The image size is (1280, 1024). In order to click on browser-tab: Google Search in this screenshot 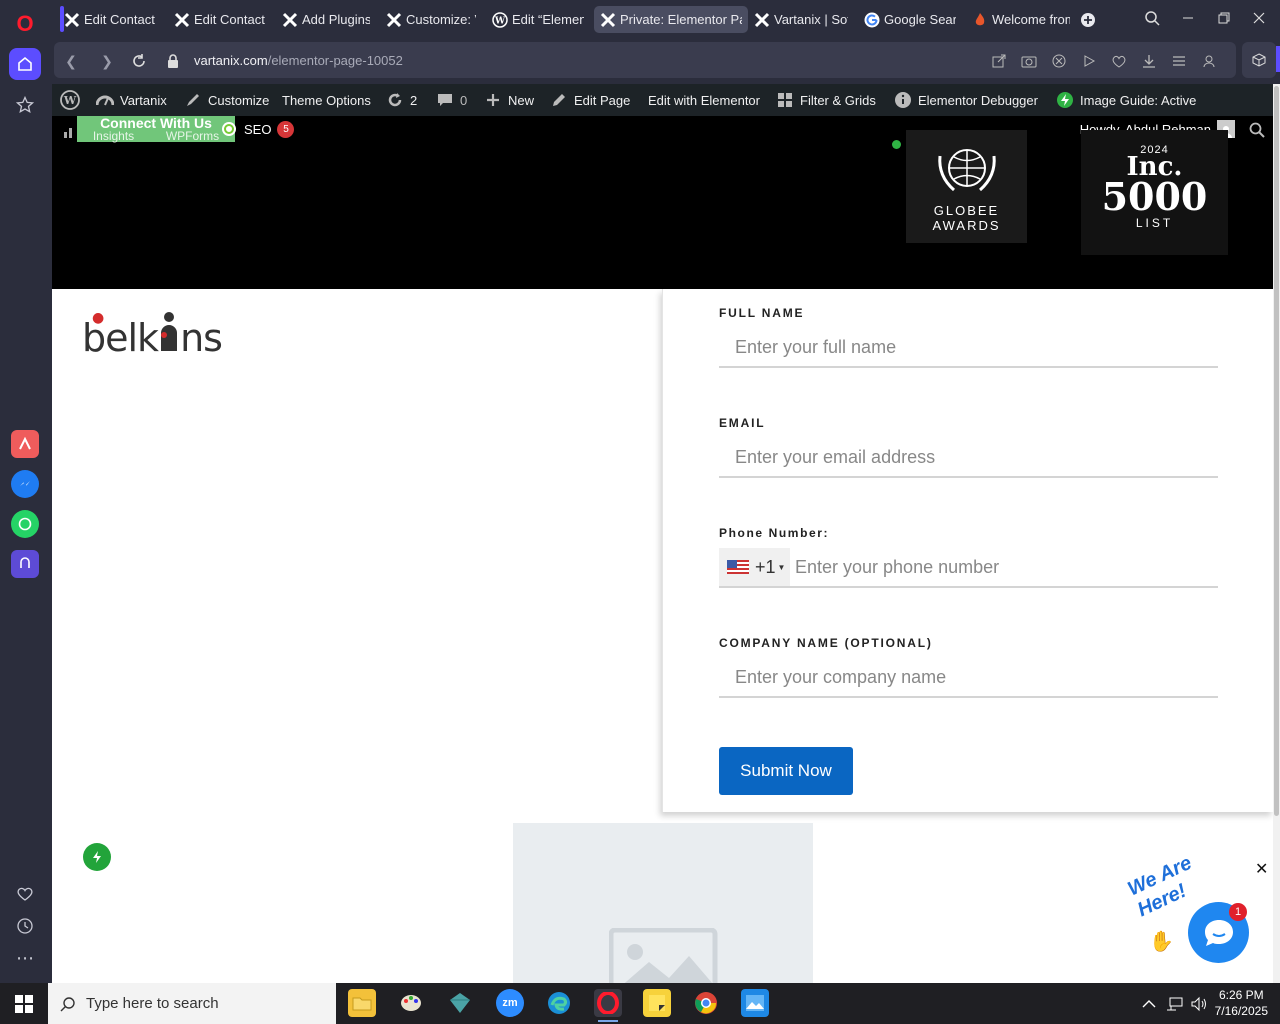, I will do `click(910, 19)`.